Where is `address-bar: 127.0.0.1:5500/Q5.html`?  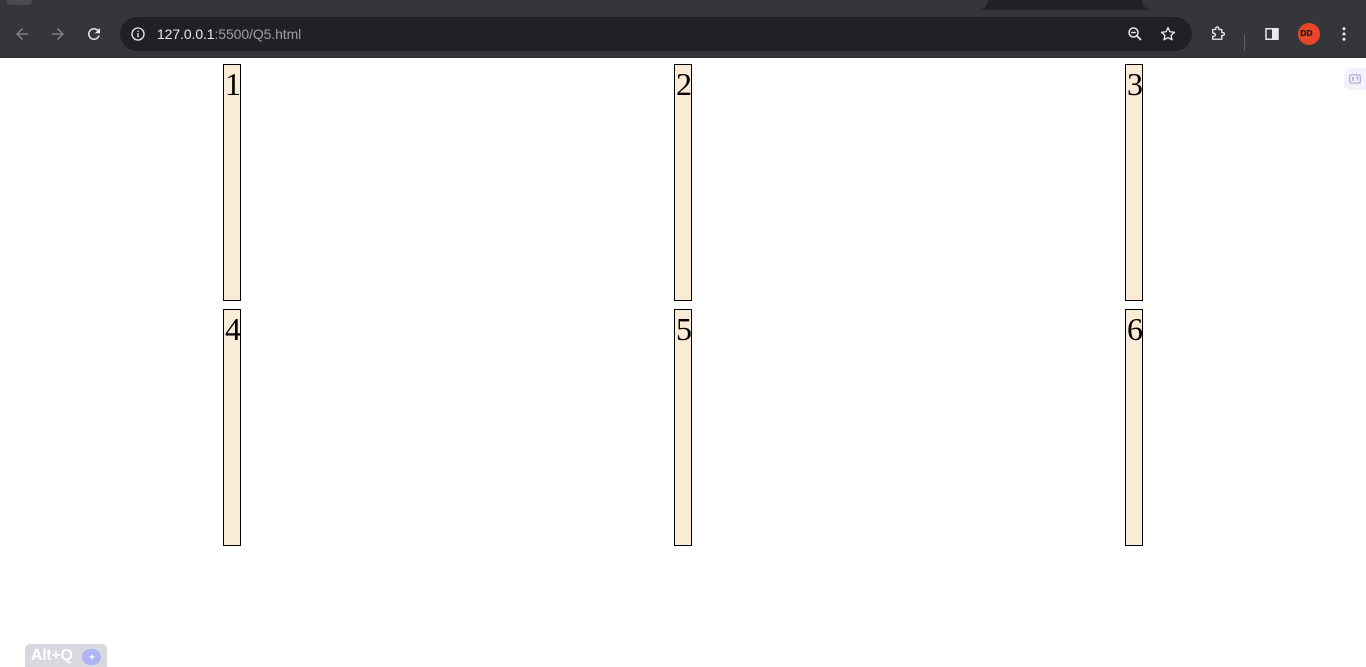
address-bar: 127.0.0.1:5500/Q5.html is located at coordinates (656, 34).